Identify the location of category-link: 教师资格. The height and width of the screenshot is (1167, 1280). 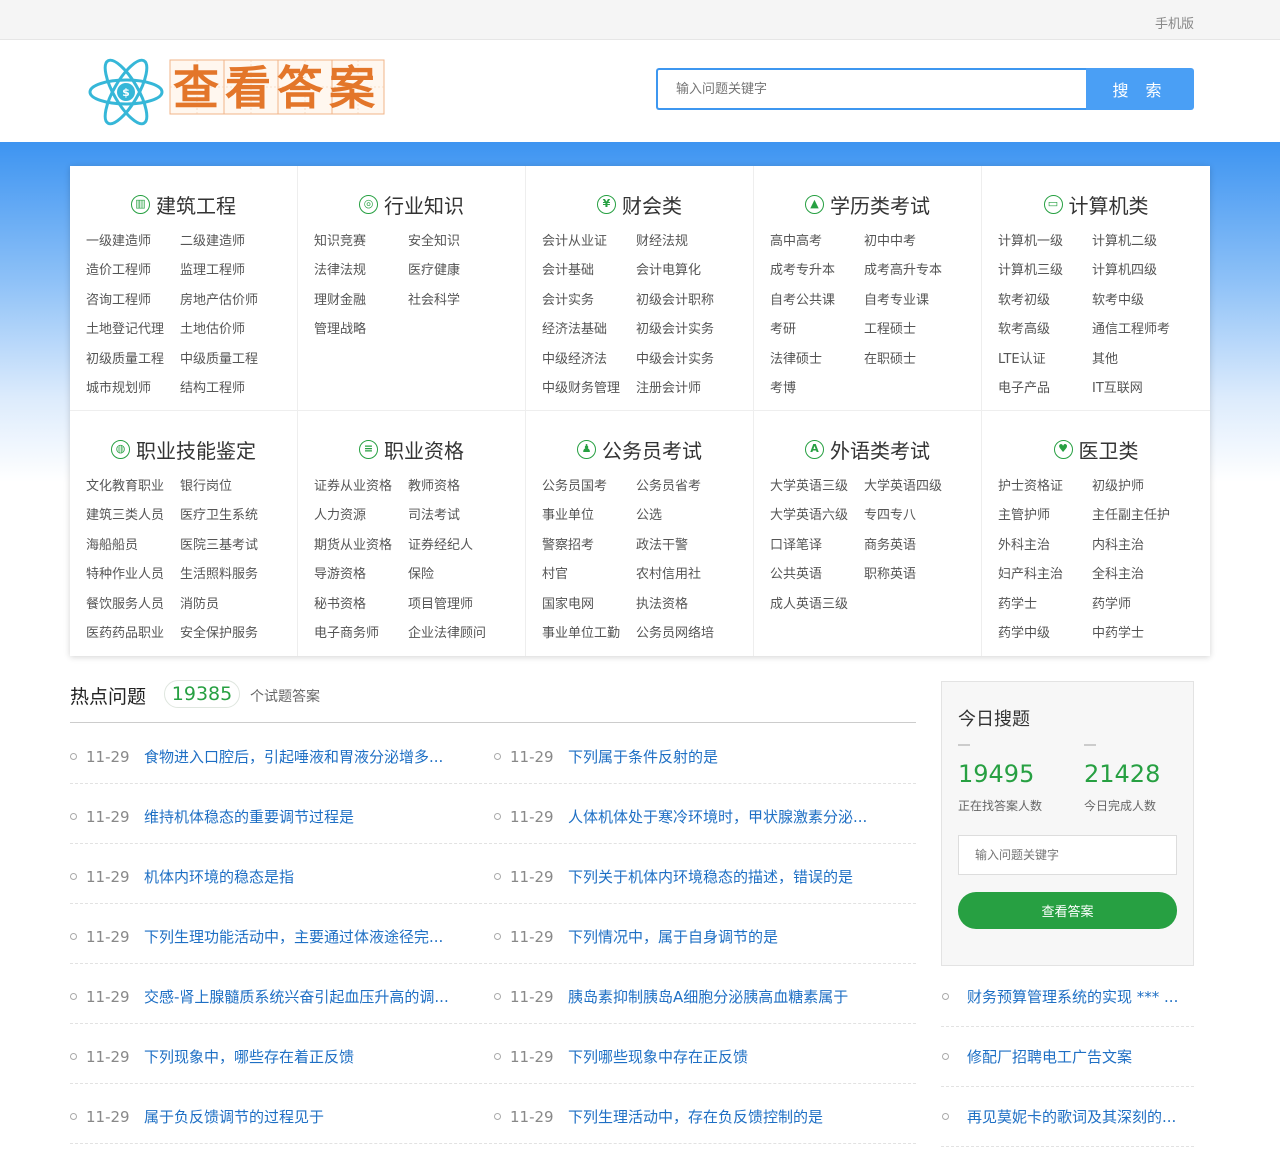
(461, 487).